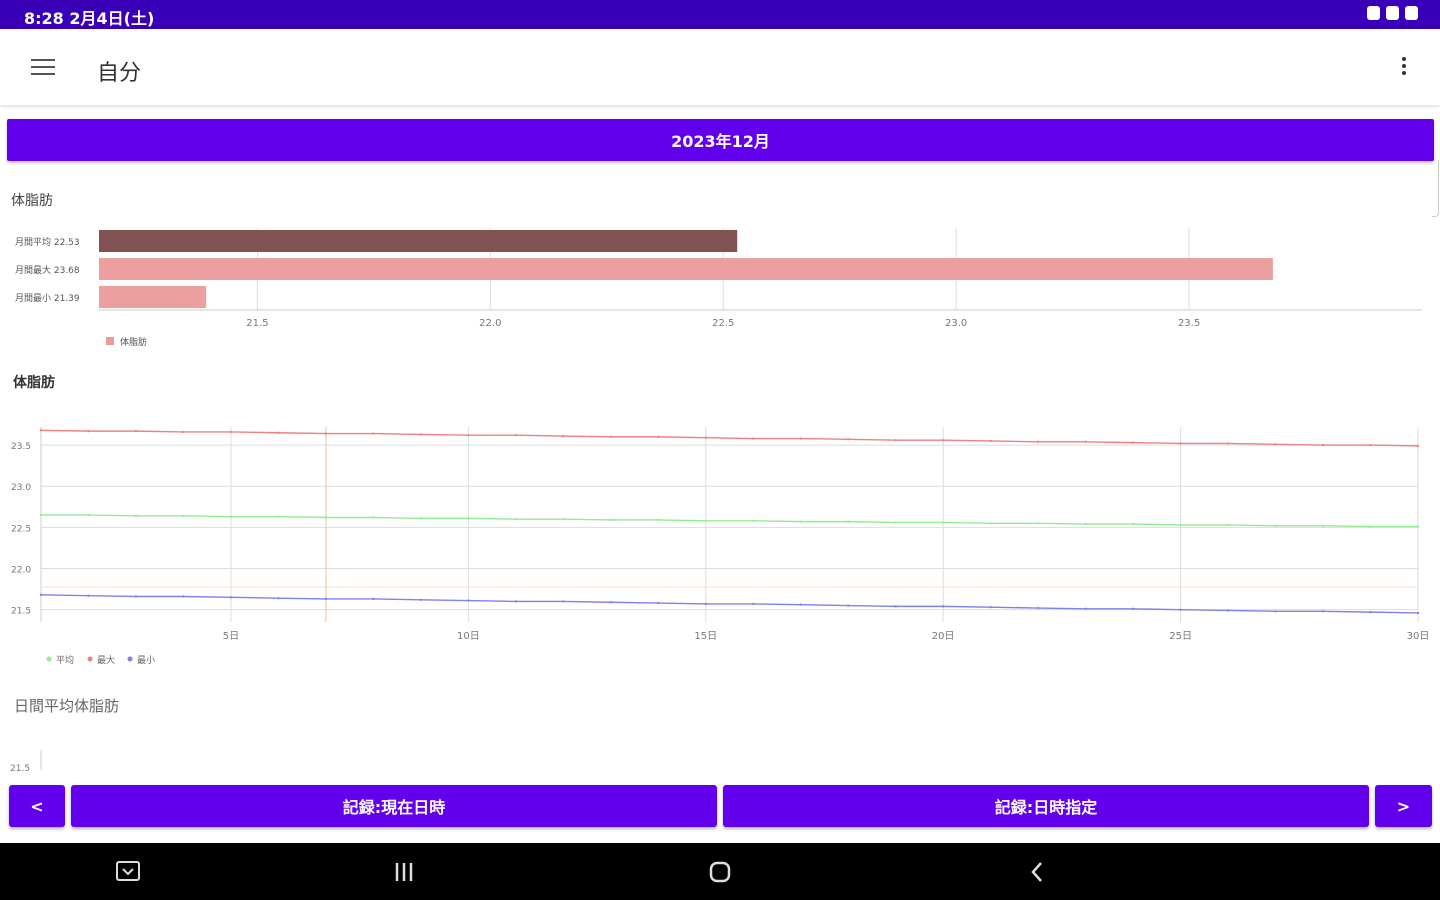 Image resolution: width=1440 pixels, height=900 pixels. I want to click on x-tick-label: 21.5, so click(257, 323).